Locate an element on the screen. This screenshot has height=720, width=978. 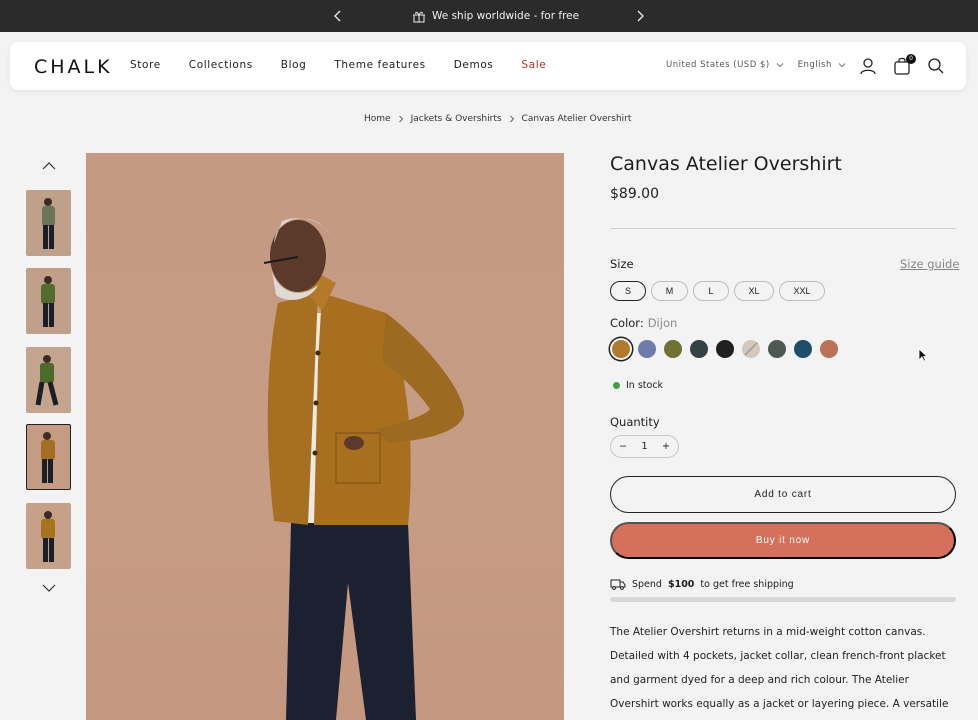
chevron-up-icon is located at coordinates (49, 166).